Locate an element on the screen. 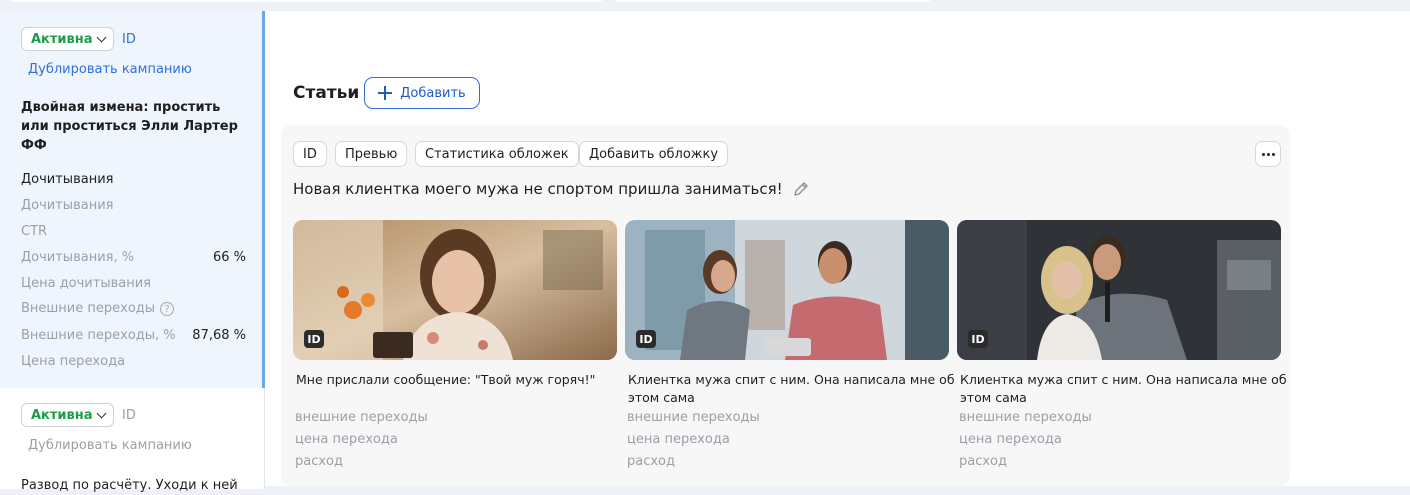 The height and width of the screenshot is (495, 1410). add-button-label: Добавить is located at coordinates (433, 93).